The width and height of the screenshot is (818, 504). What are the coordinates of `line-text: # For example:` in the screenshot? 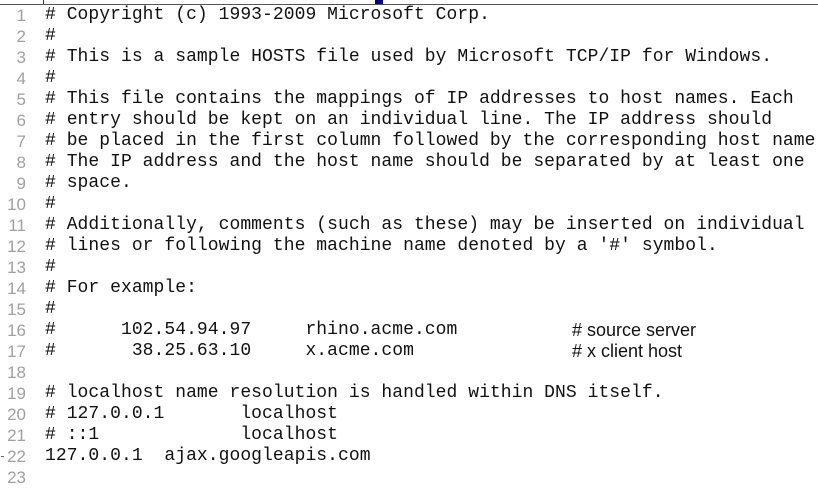 It's located at (121, 288).